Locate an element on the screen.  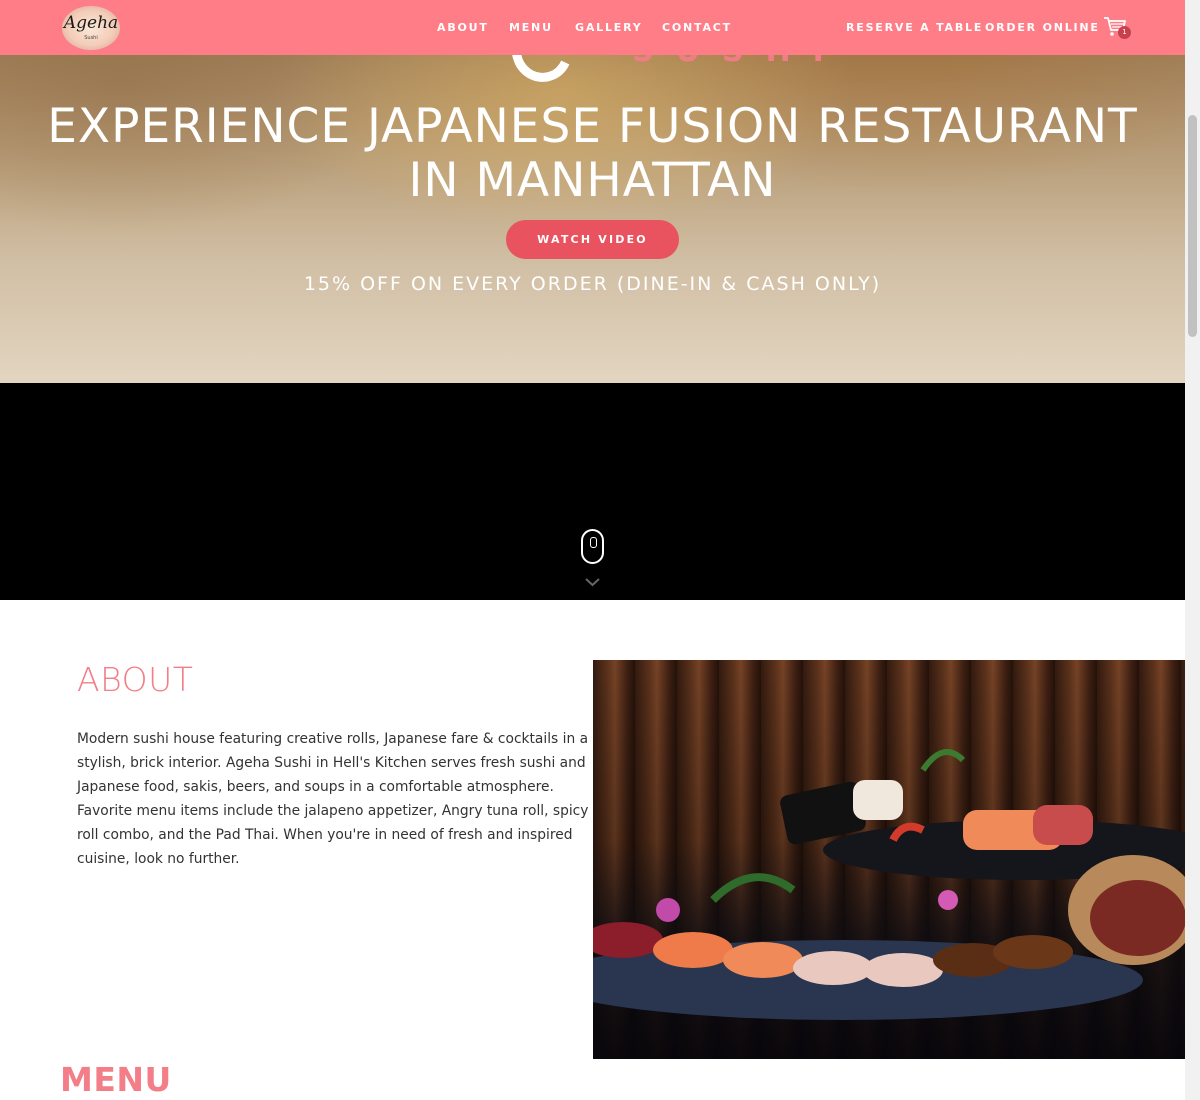
shopping-cart-icon: 1 is located at coordinates (1117, 28).